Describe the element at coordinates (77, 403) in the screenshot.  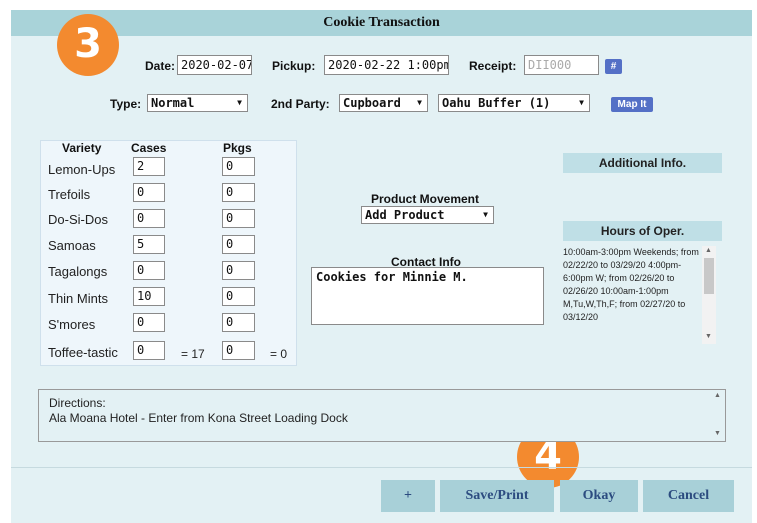
I see `directions-label: Directions:` at that location.